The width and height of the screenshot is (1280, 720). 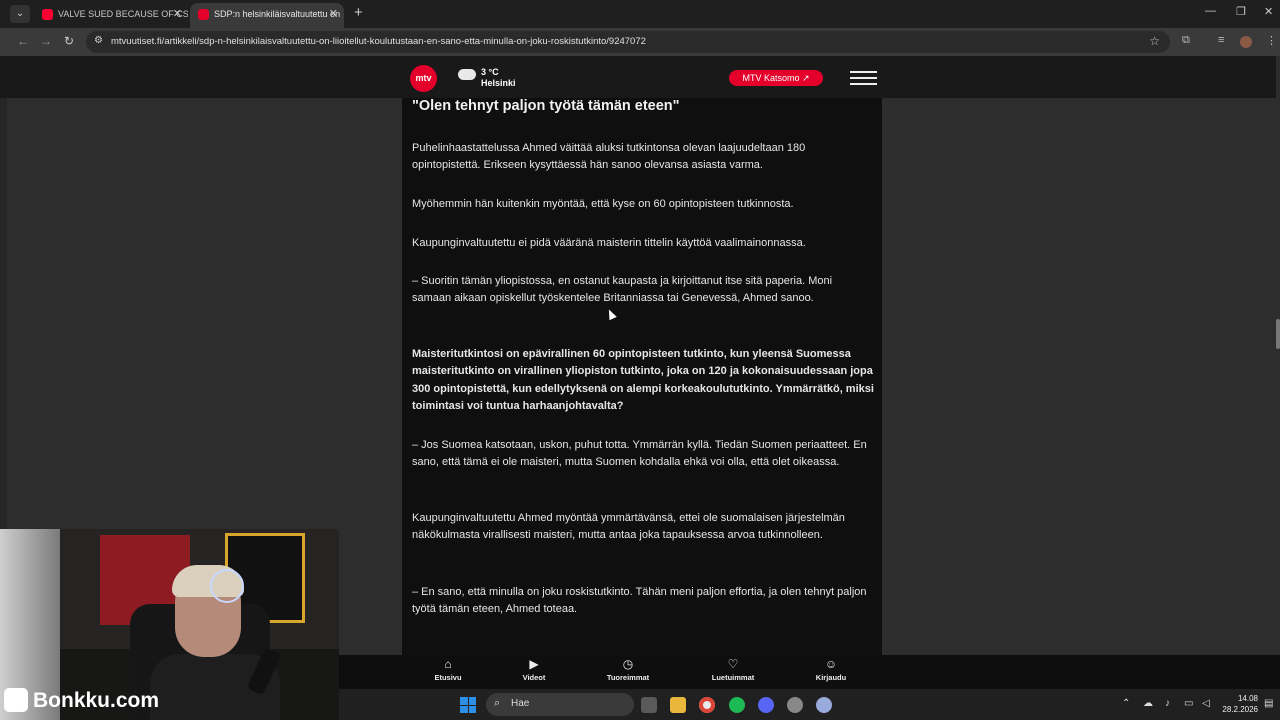 What do you see at coordinates (497, 703) in the screenshot?
I see `search-icon: ⌕` at bounding box center [497, 703].